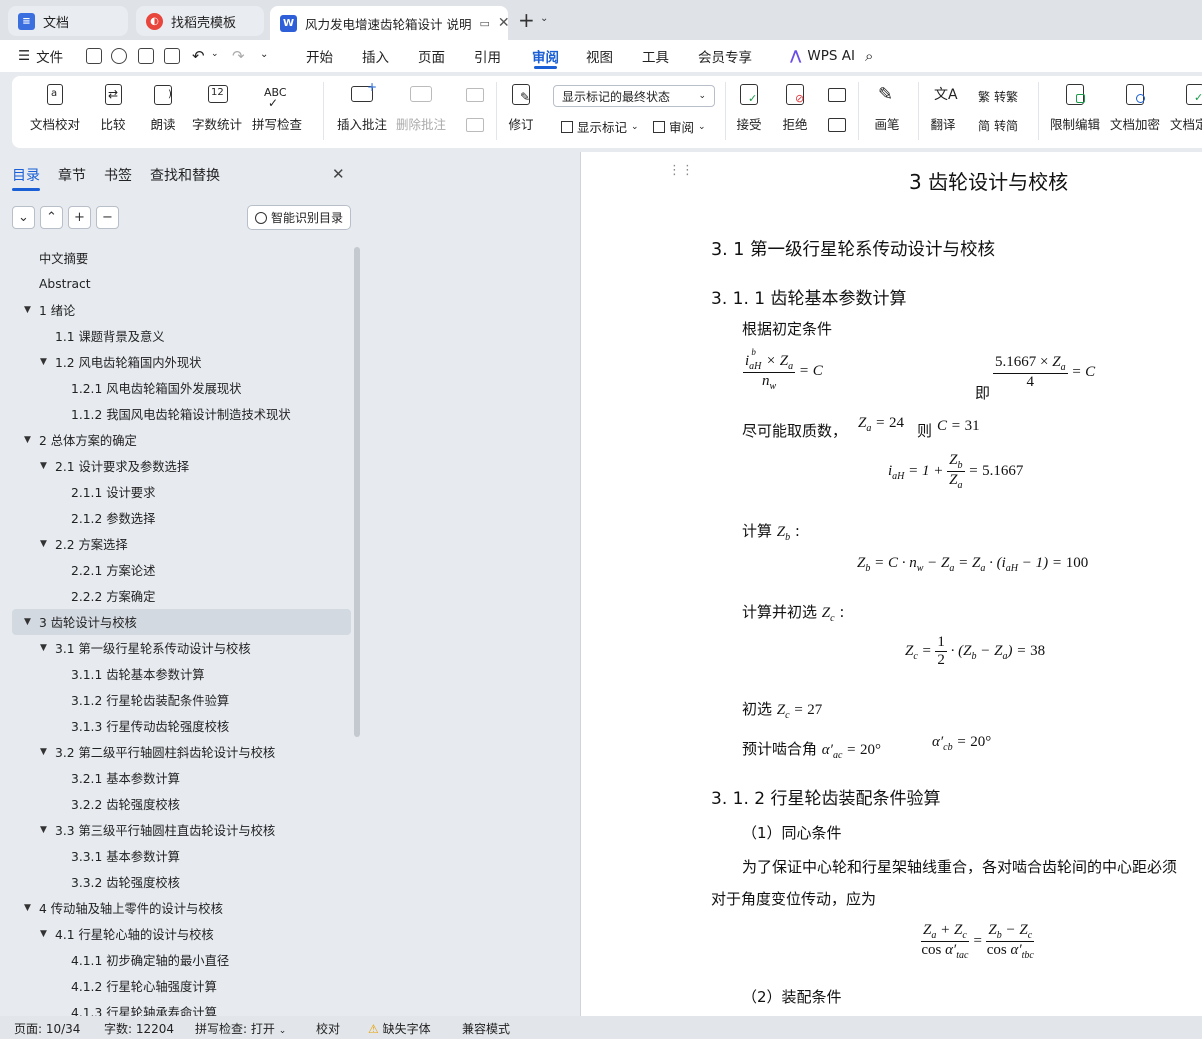 This screenshot has height=1039, width=1202. Describe the element at coordinates (47, 1028) in the screenshot. I see `page-counter: 页面: 10/34` at that location.